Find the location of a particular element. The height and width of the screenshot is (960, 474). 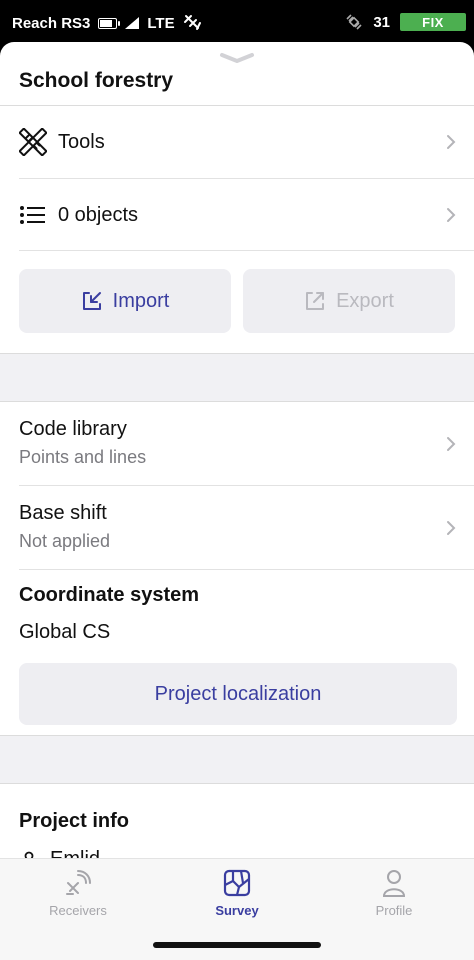

list-icon is located at coordinates (32, 215).